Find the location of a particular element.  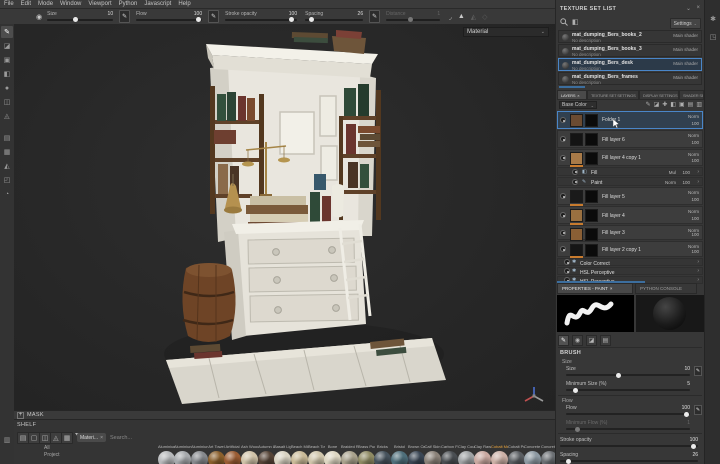

material-item: Art Towel is located at coordinates (216, 454).